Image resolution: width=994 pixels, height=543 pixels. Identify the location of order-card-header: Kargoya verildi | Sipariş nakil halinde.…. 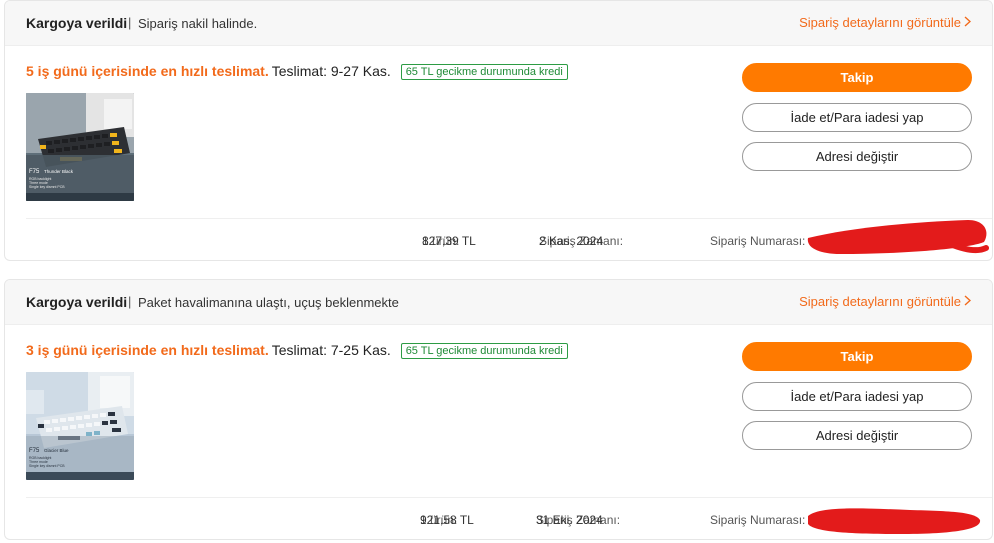
(498, 23).